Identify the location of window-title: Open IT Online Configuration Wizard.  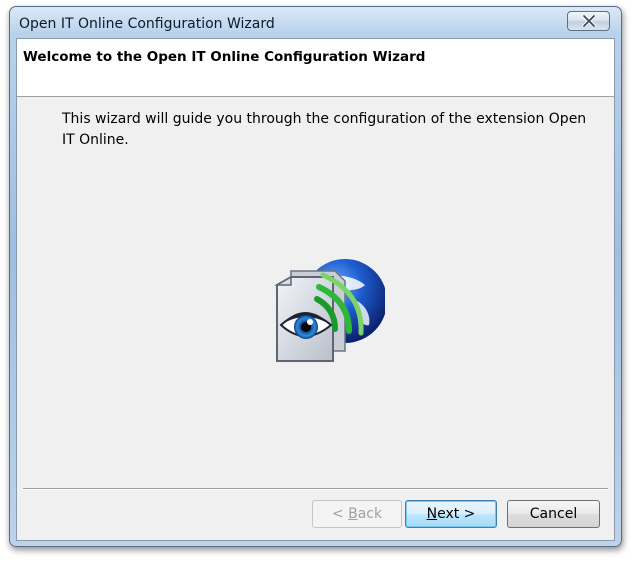
(147, 24).